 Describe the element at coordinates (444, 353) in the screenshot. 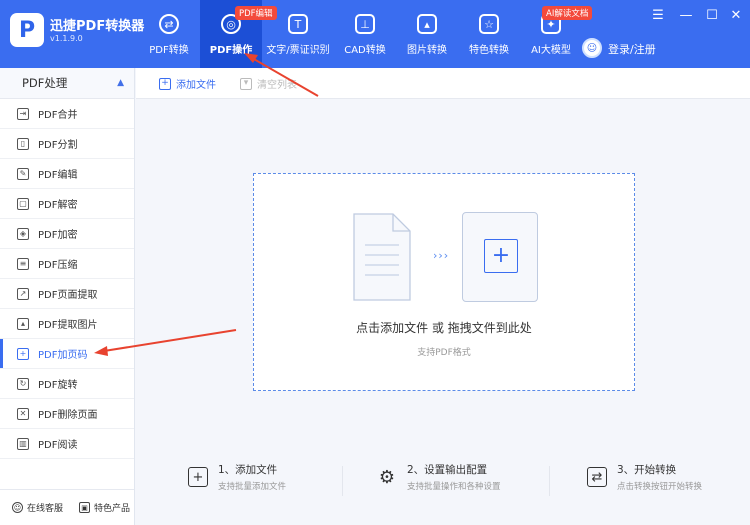

I see `supported-format-hint: 支持PDF格式` at that location.